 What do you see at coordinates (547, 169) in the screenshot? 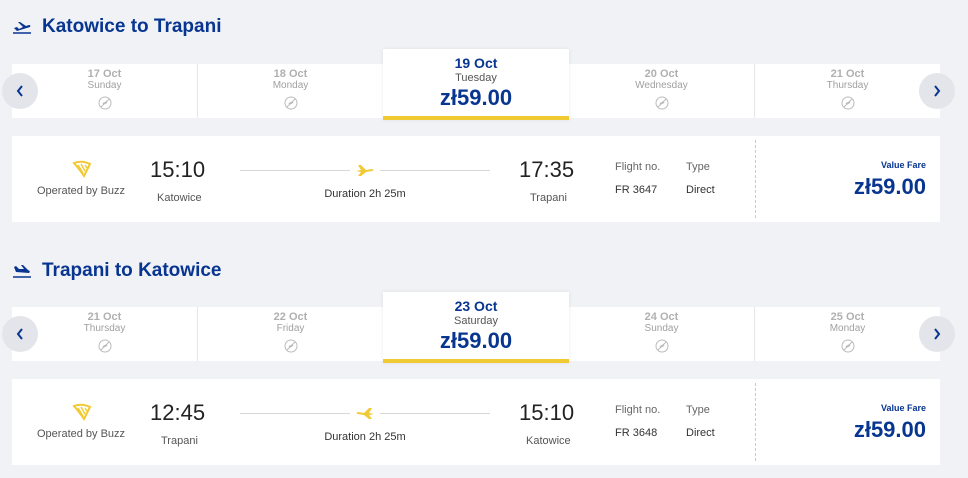
I see `arrive-time: 17:35` at bounding box center [547, 169].